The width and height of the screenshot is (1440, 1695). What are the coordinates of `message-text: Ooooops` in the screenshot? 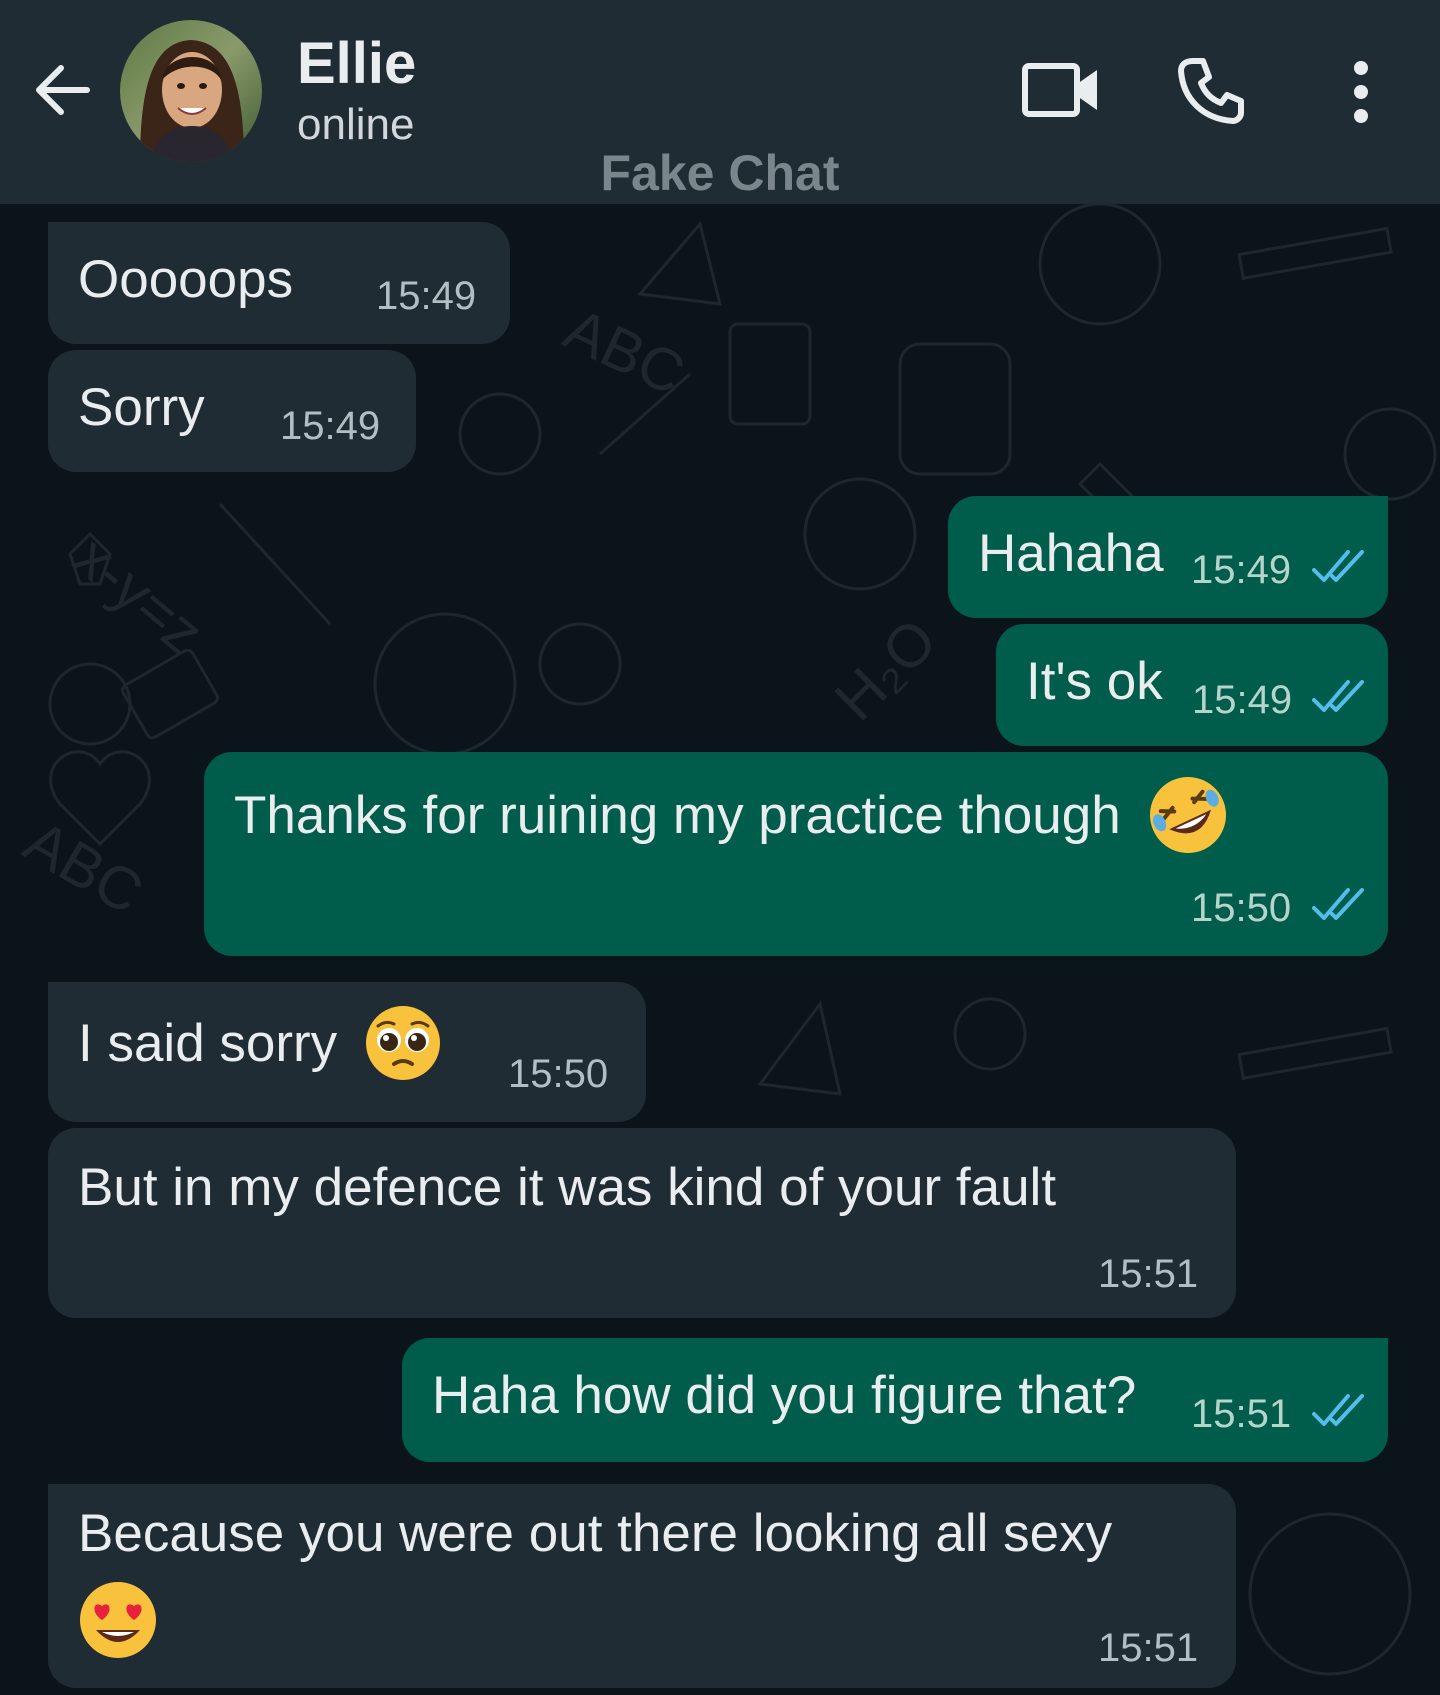 It's located at (186, 279).